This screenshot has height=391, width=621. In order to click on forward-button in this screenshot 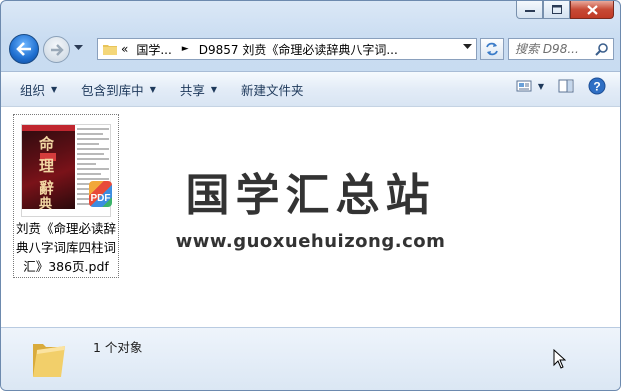, I will do `click(56, 49)`.